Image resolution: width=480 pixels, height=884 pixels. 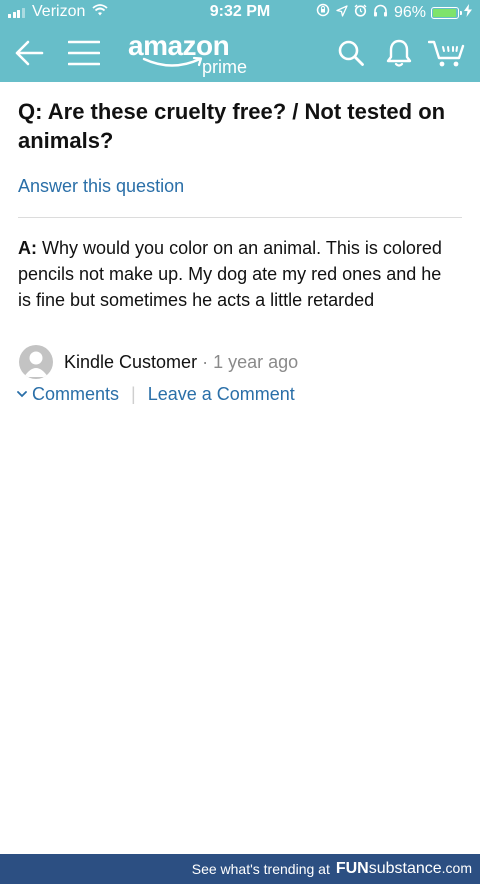 I want to click on status-right: 96%, so click(x=394, y=12).